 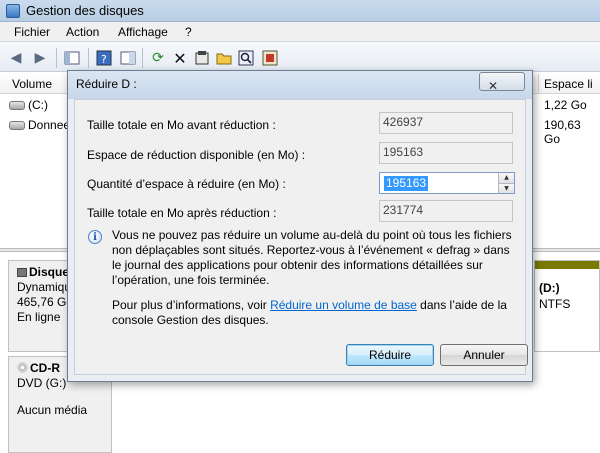 I want to click on window-title: Gestion des disques, so click(x=85, y=10).